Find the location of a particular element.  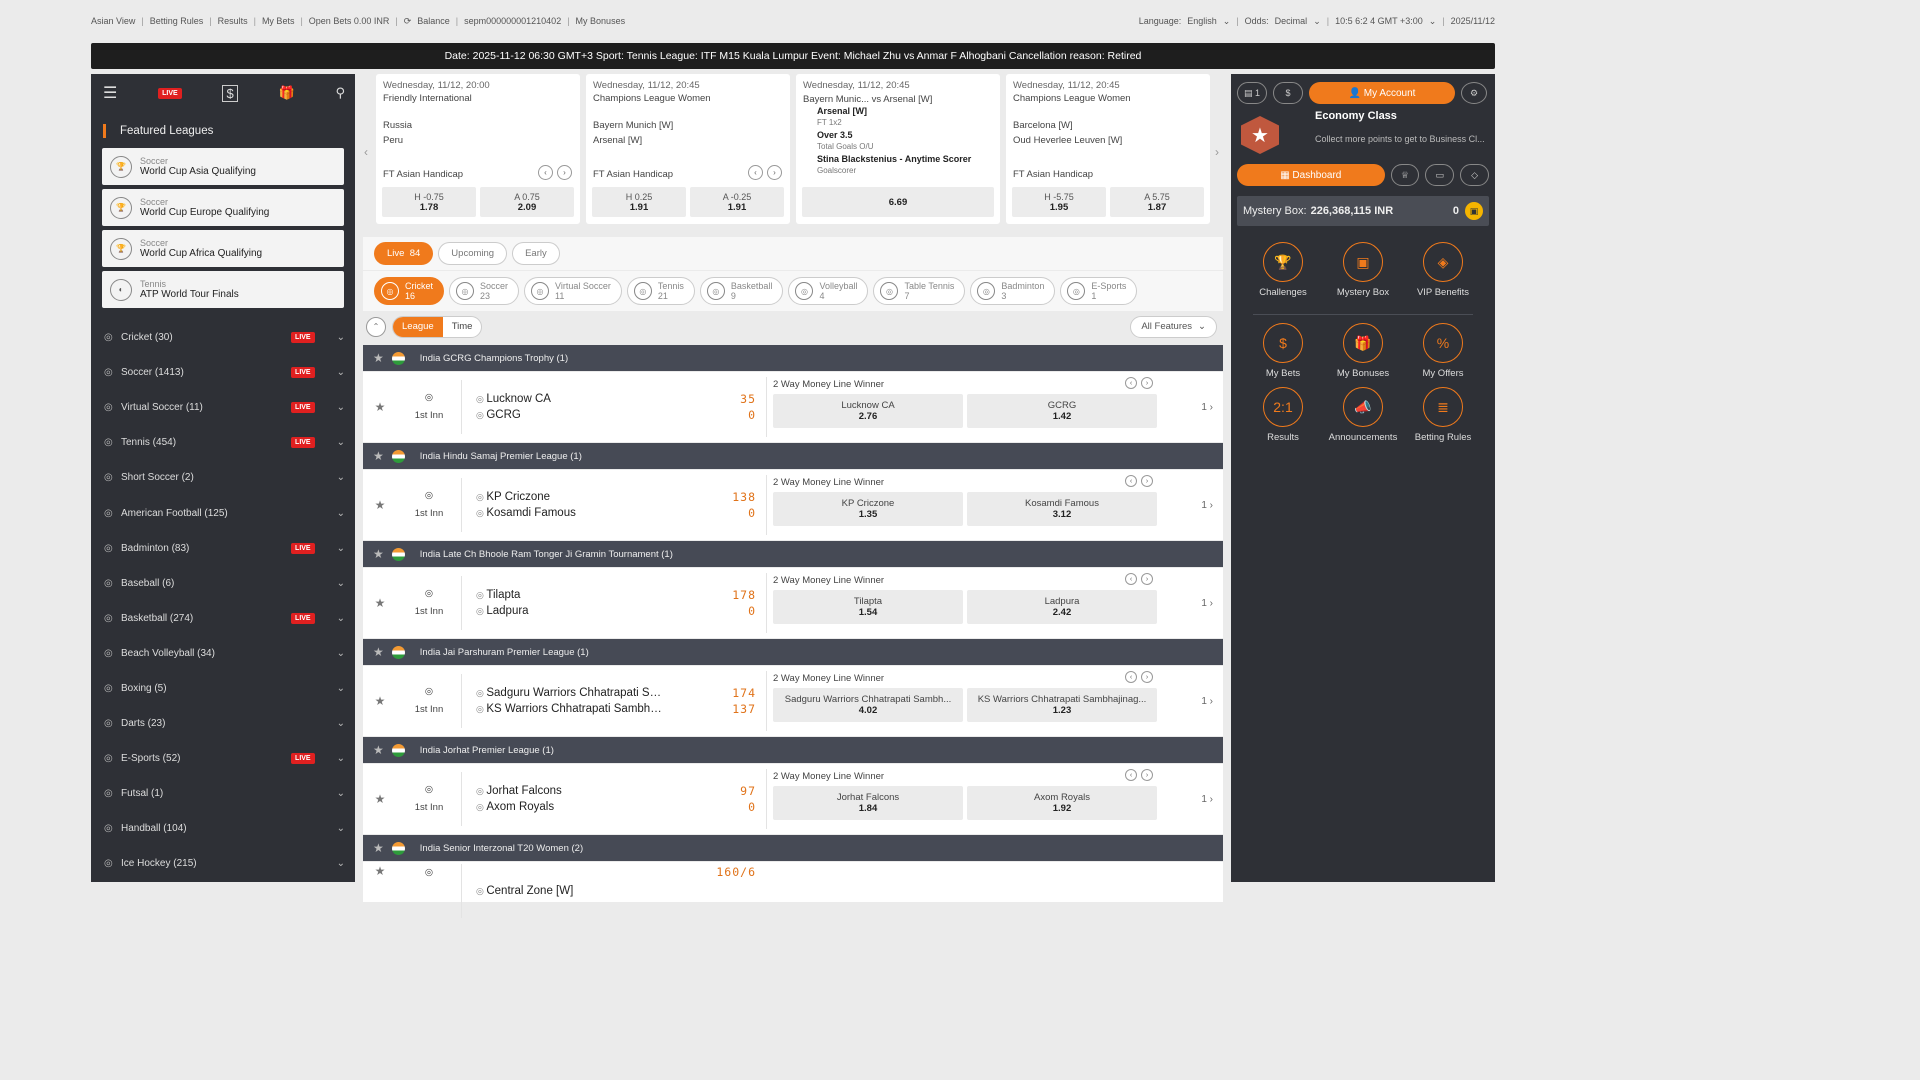

sport-filter-table-tennis: ◎ Table Tennis 7 is located at coordinates (919, 291).